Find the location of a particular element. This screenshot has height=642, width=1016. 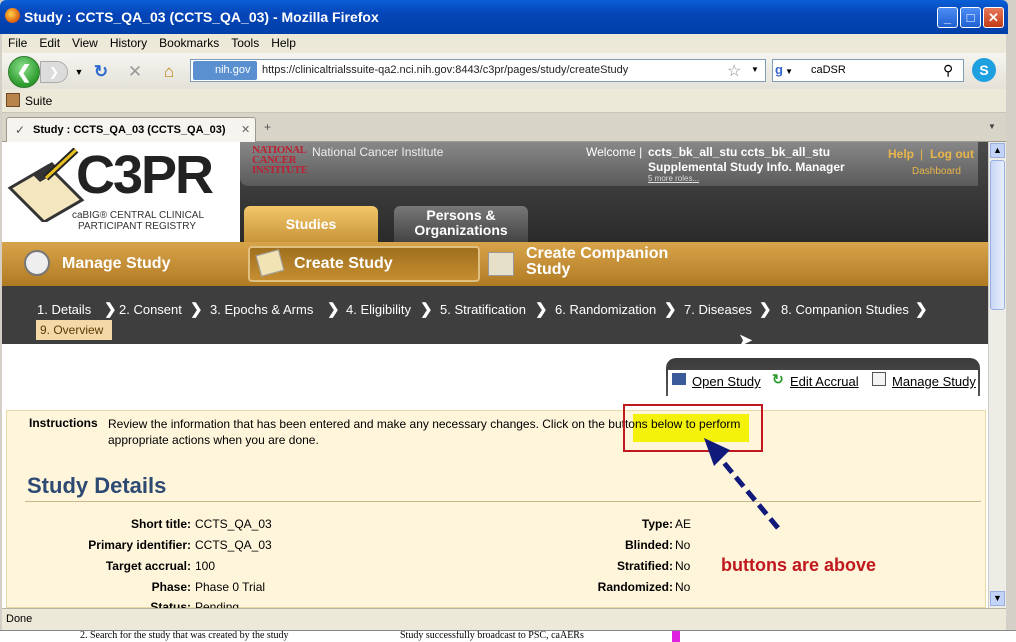

welcome-label: Welcome | is located at coordinates (614, 152).